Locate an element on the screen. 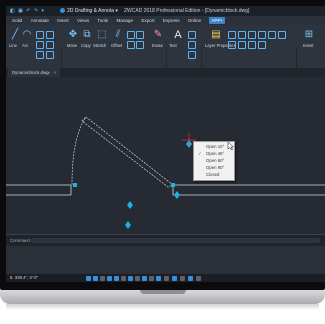 The height and width of the screenshot is (324, 325). stretch-grip is located at coordinates (128, 225).